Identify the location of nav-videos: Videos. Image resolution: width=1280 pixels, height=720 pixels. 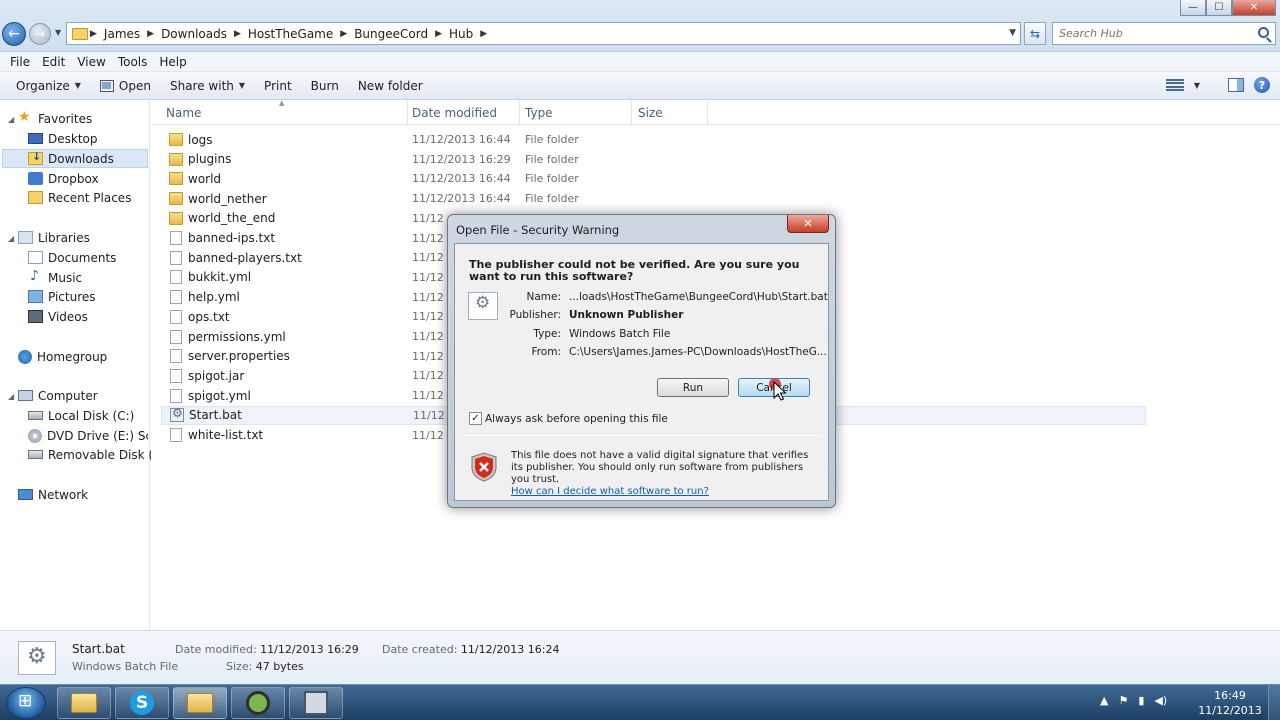
(58, 316).